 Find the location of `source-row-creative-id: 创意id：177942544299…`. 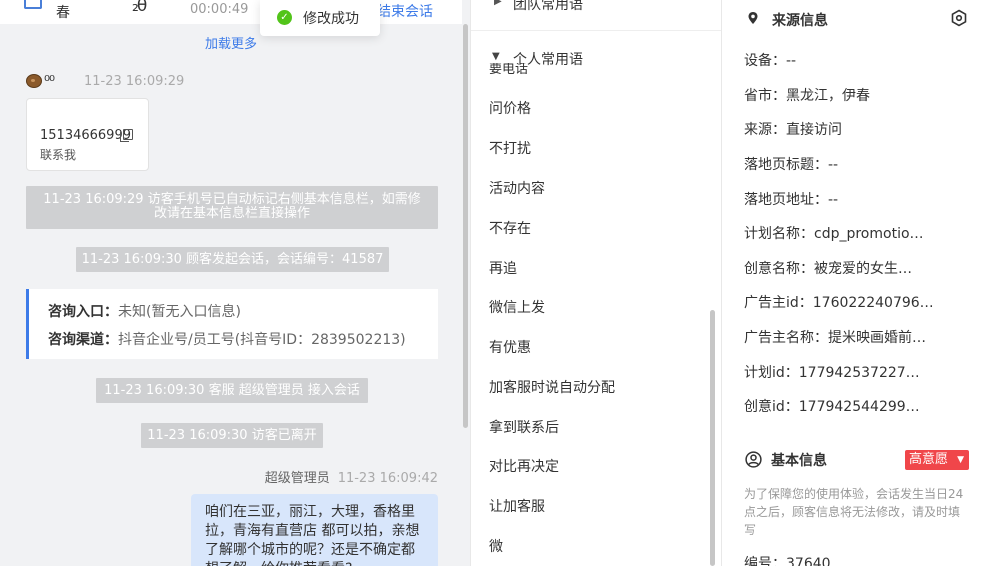

source-row-creative-id: 创意id：177942544299… is located at coordinates (832, 407).